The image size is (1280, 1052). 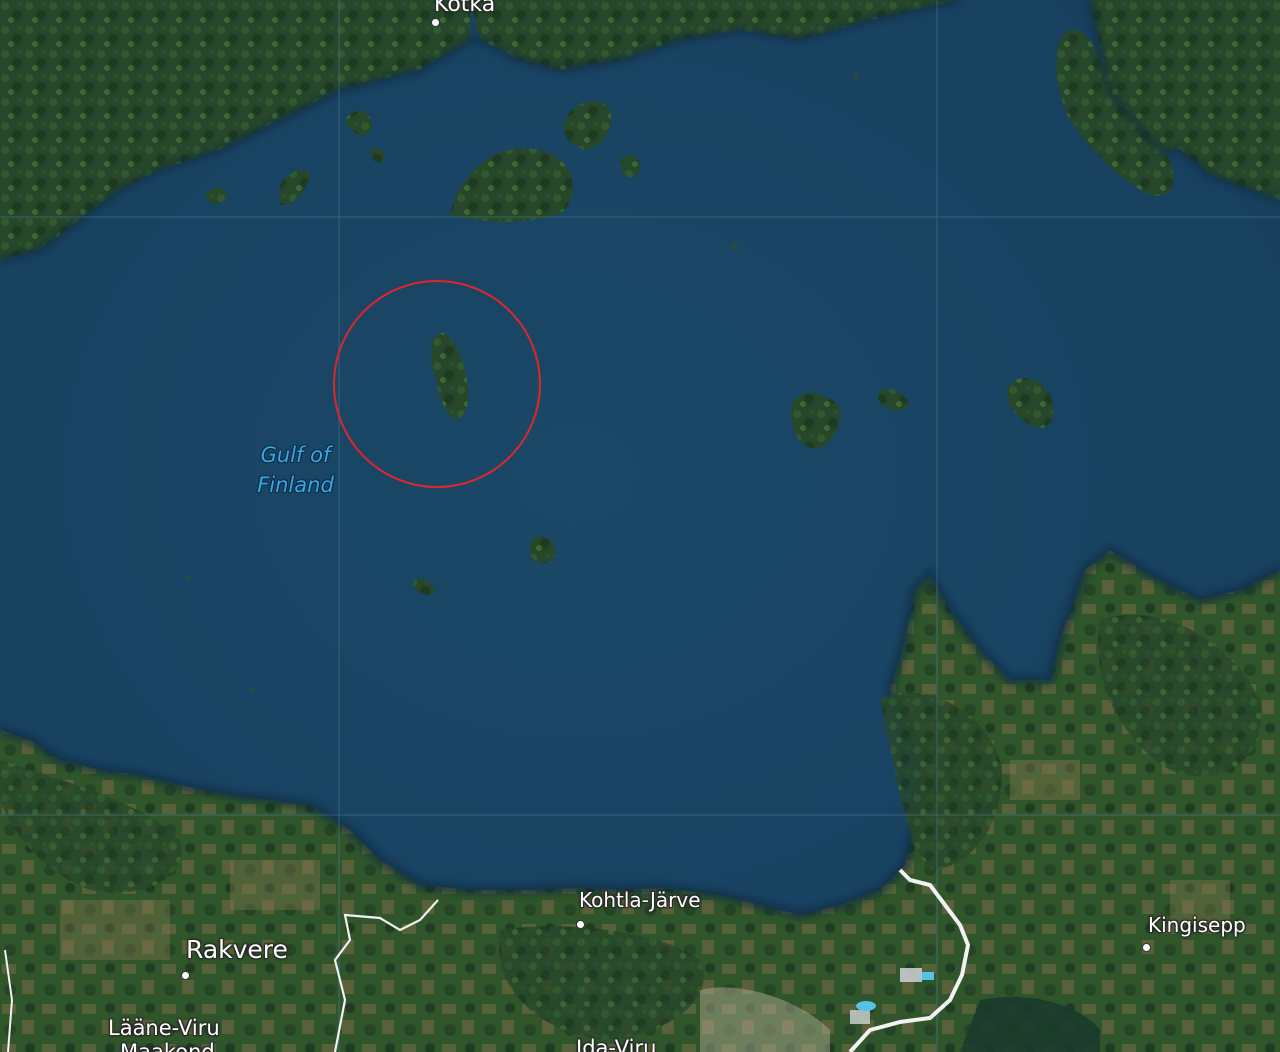 What do you see at coordinates (237, 949) in the screenshot?
I see `rakvere-label: Rakvere` at bounding box center [237, 949].